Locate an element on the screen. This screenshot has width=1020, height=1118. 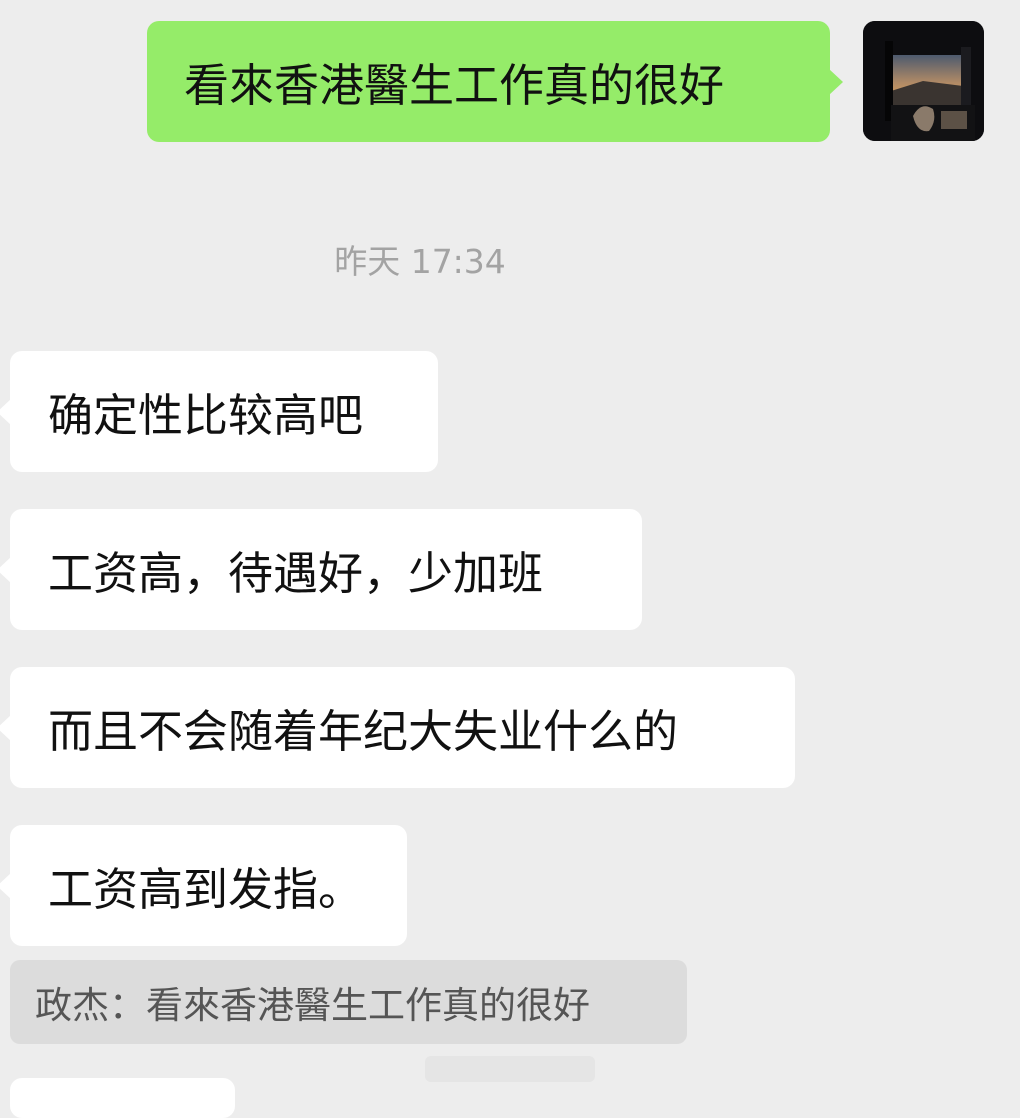
incoming-message-bubble: 确定性比较高吧 is located at coordinates (219, 411).